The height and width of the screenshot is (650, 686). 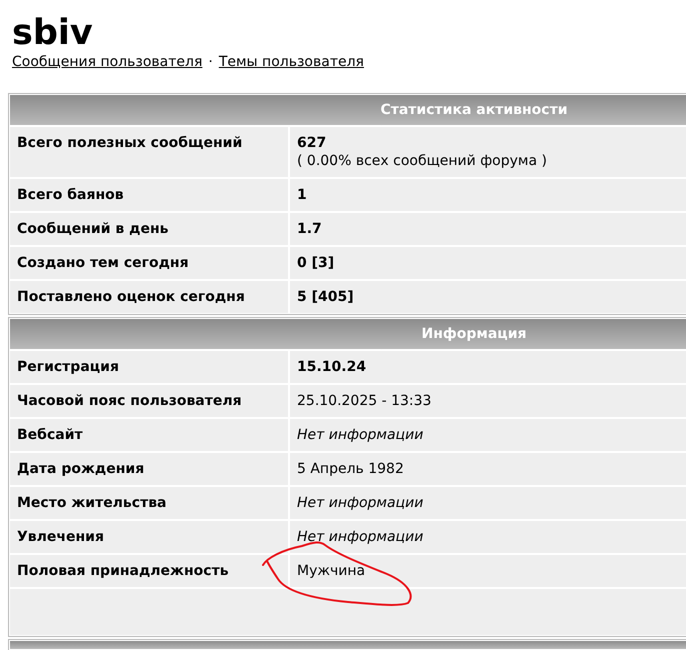 What do you see at coordinates (149, 435) in the screenshot?
I see `row-label: Вебсайт` at bounding box center [149, 435].